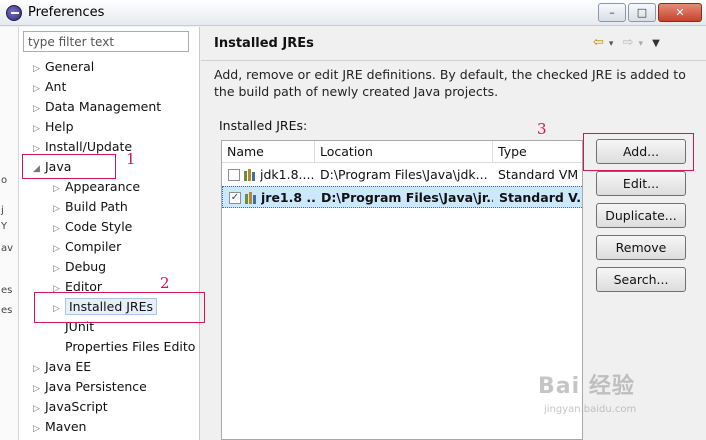 The height and width of the screenshot is (440, 706). I want to click on column-header-type: Type, so click(537, 152).